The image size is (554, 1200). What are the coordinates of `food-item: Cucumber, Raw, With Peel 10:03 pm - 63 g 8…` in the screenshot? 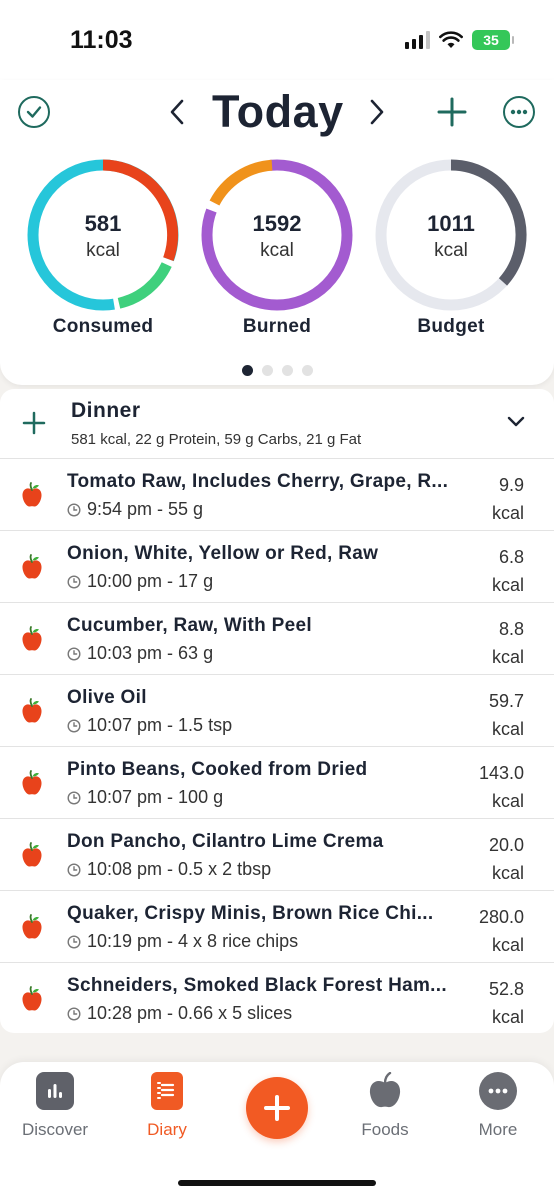 It's located at (277, 639).